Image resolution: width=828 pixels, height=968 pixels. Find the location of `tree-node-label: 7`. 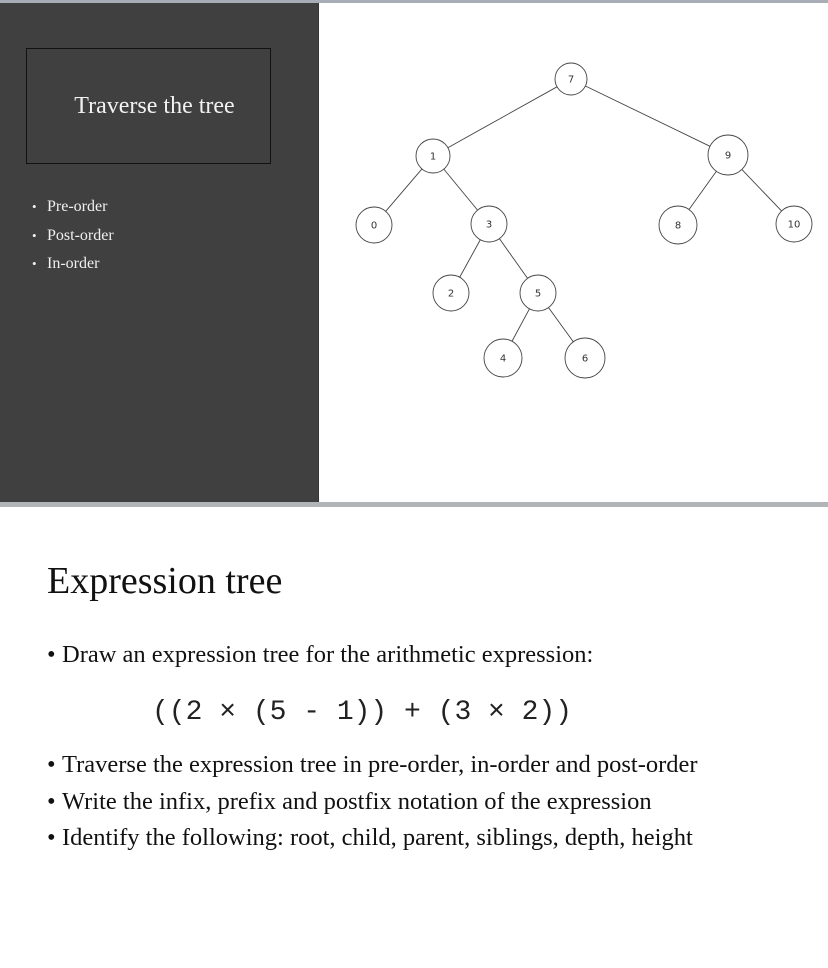

tree-node-label: 7 is located at coordinates (571, 80).